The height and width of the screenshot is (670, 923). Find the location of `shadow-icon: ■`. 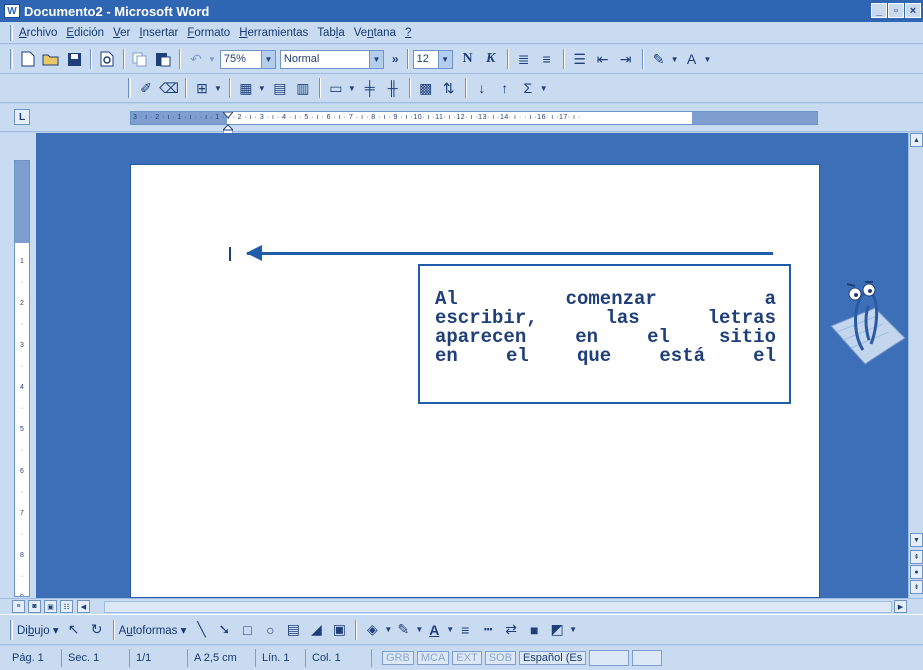

shadow-icon: ■ is located at coordinates (534, 630).